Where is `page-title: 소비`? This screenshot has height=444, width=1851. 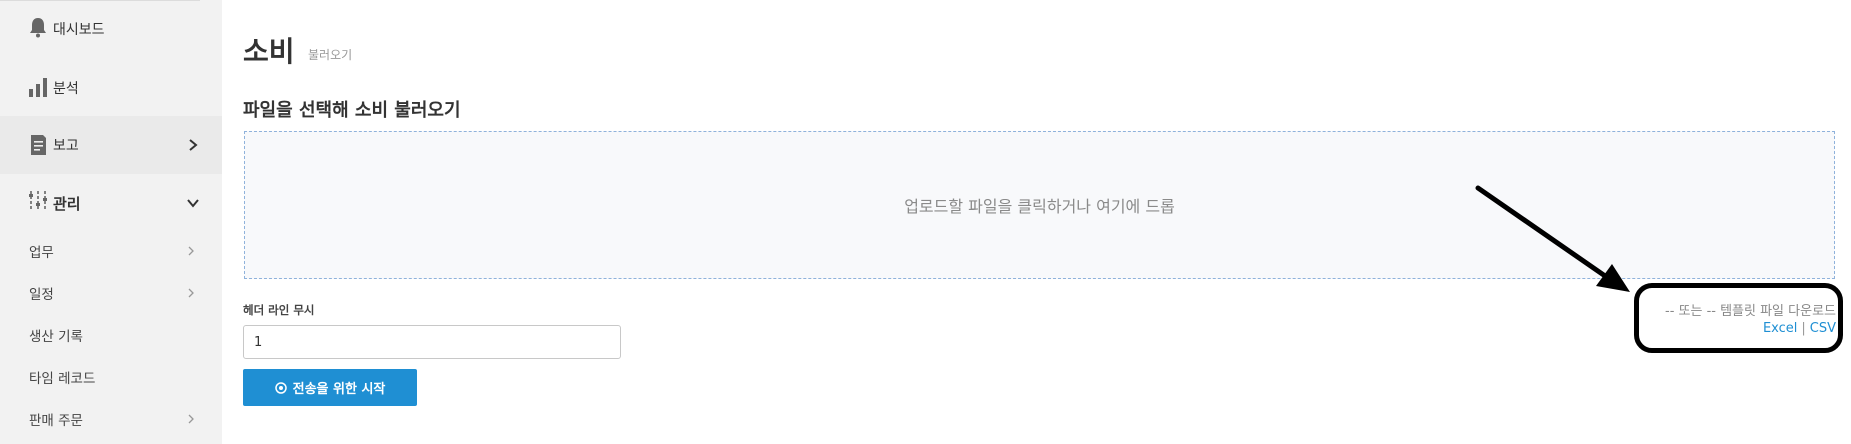 page-title: 소비 is located at coordinates (269, 51).